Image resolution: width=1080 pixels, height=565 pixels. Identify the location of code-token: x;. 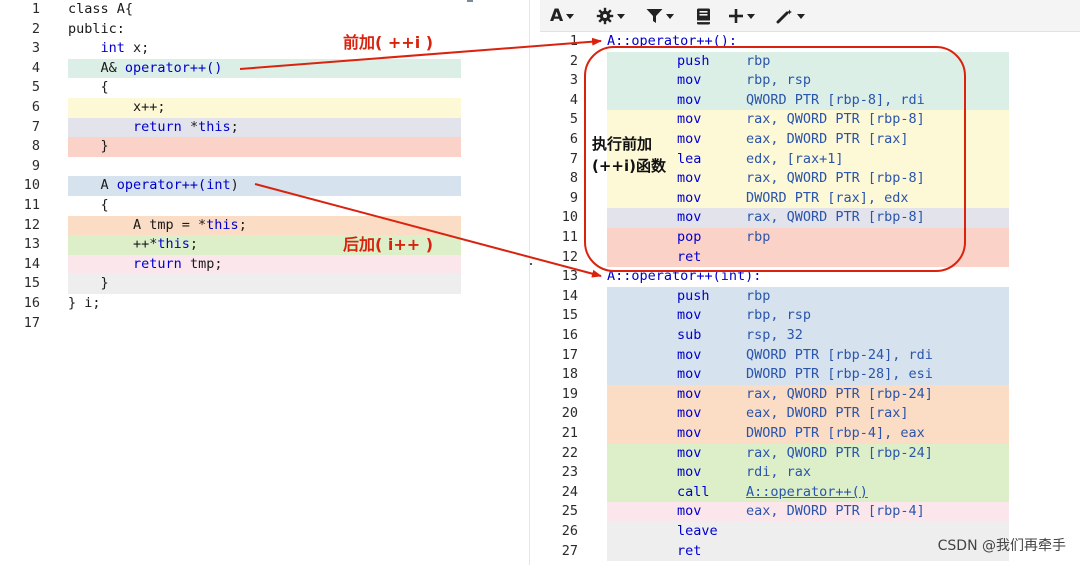
(137, 48).